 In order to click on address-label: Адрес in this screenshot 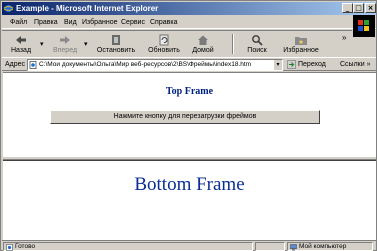, I will do `click(15, 64)`.